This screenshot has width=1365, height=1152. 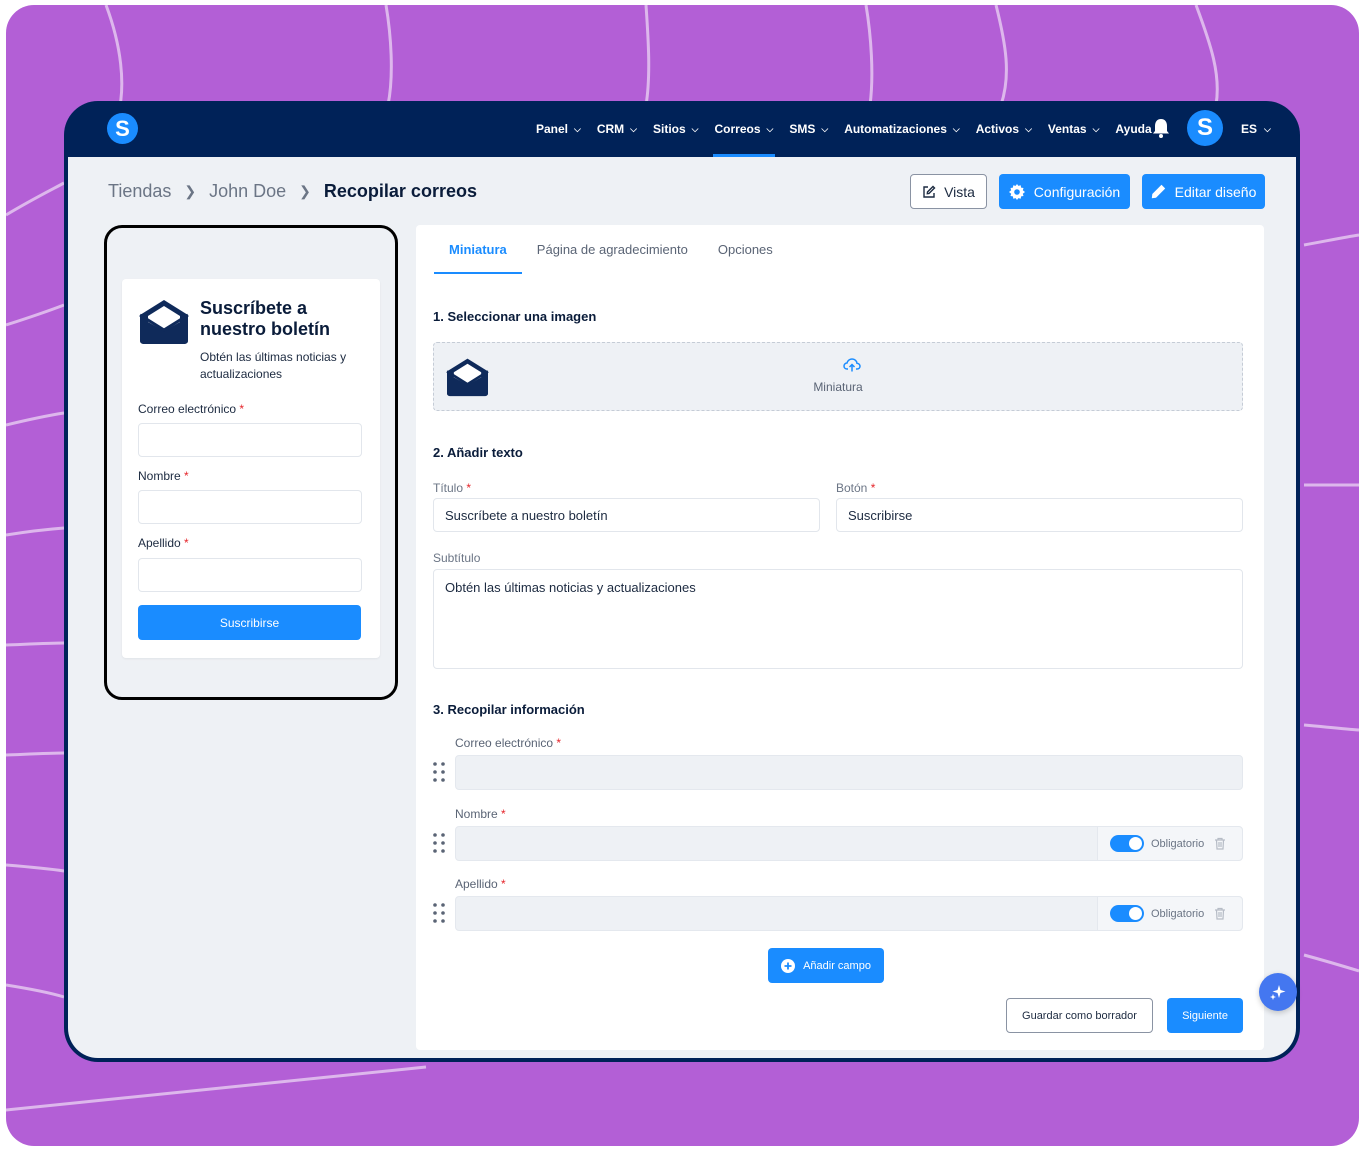 I want to click on collect-last-name-label: Apellido *, so click(x=480, y=884).